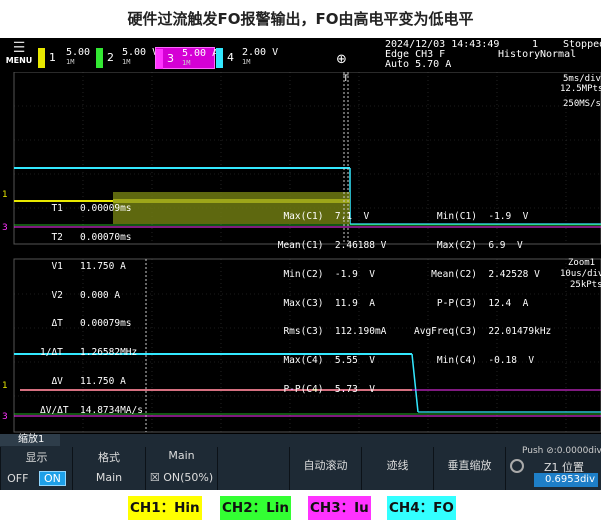 The height and width of the screenshot is (530, 601). I want to click on zoom-points: 25kPts, so click(585, 285).